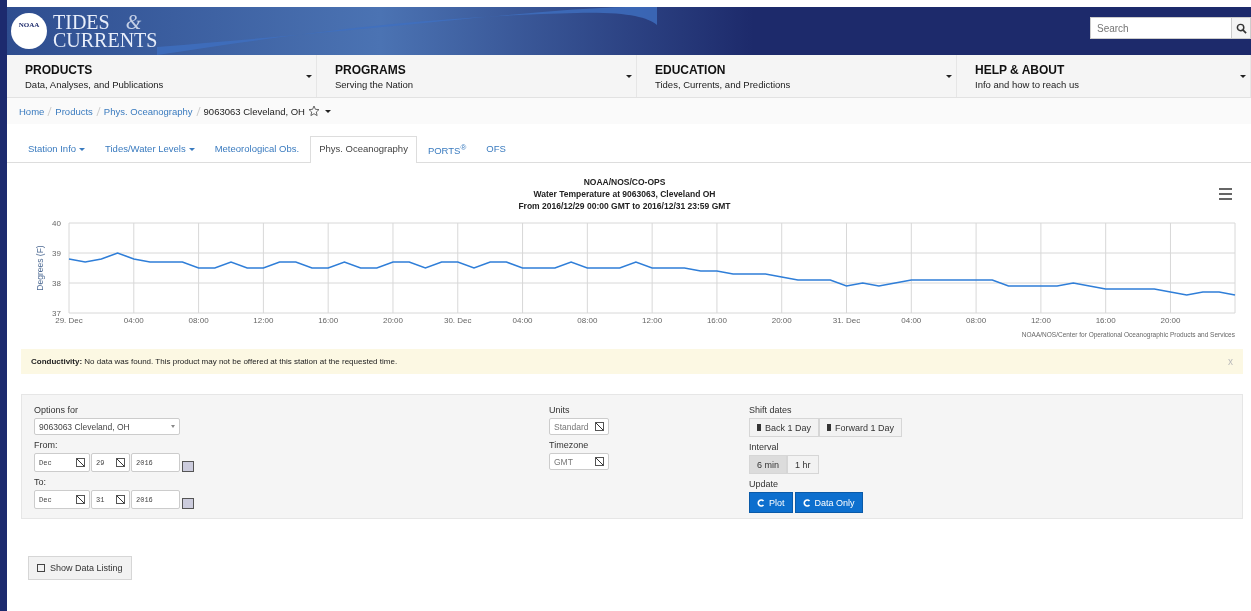 The width and height of the screenshot is (1251, 611). Describe the element at coordinates (1240, 28) in the screenshot. I see `search-icon` at that location.